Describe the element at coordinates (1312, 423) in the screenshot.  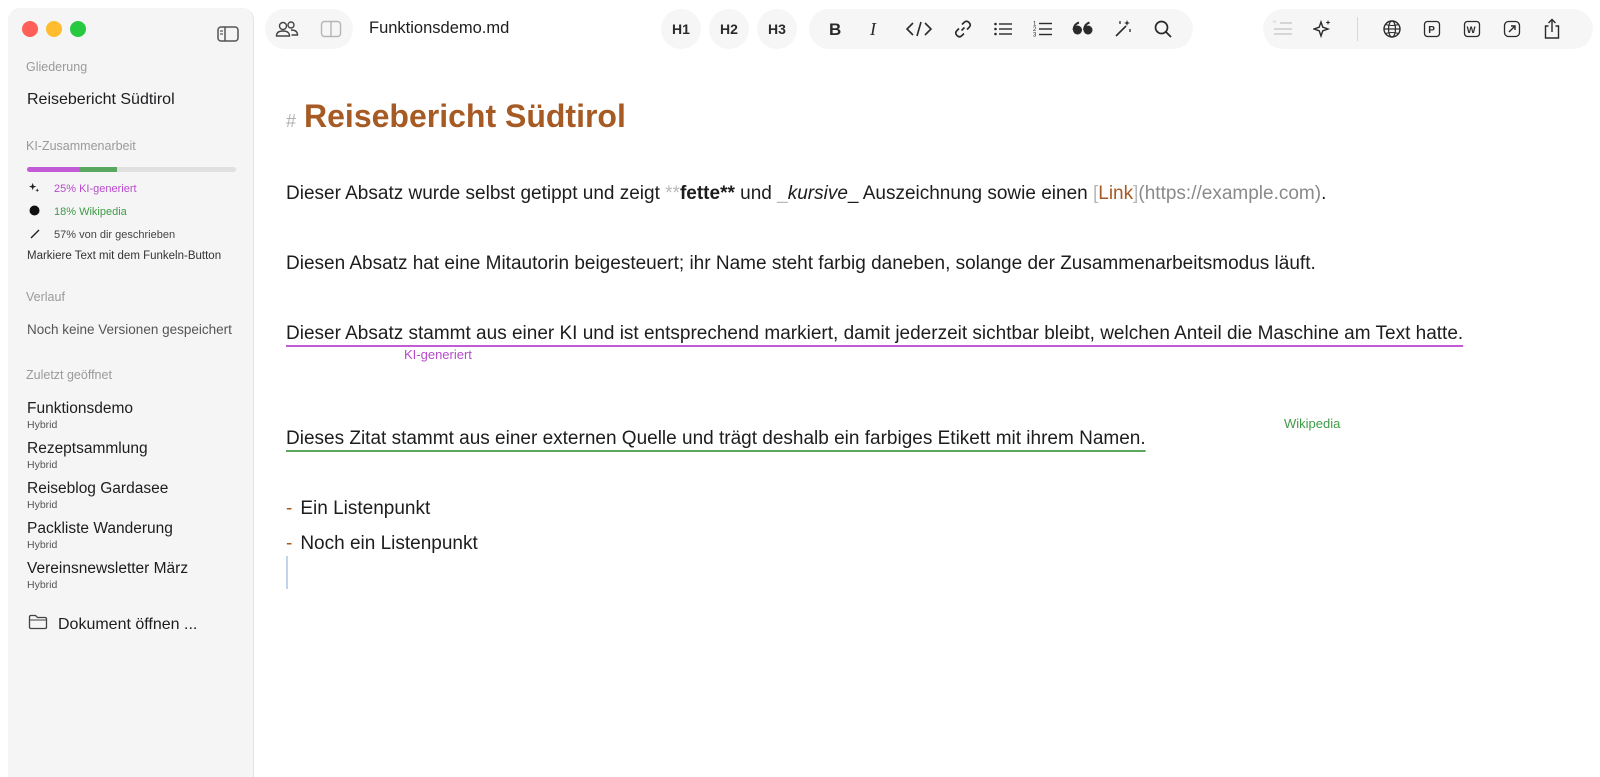
I see `wikipedia-tag: Wikipedia` at that location.